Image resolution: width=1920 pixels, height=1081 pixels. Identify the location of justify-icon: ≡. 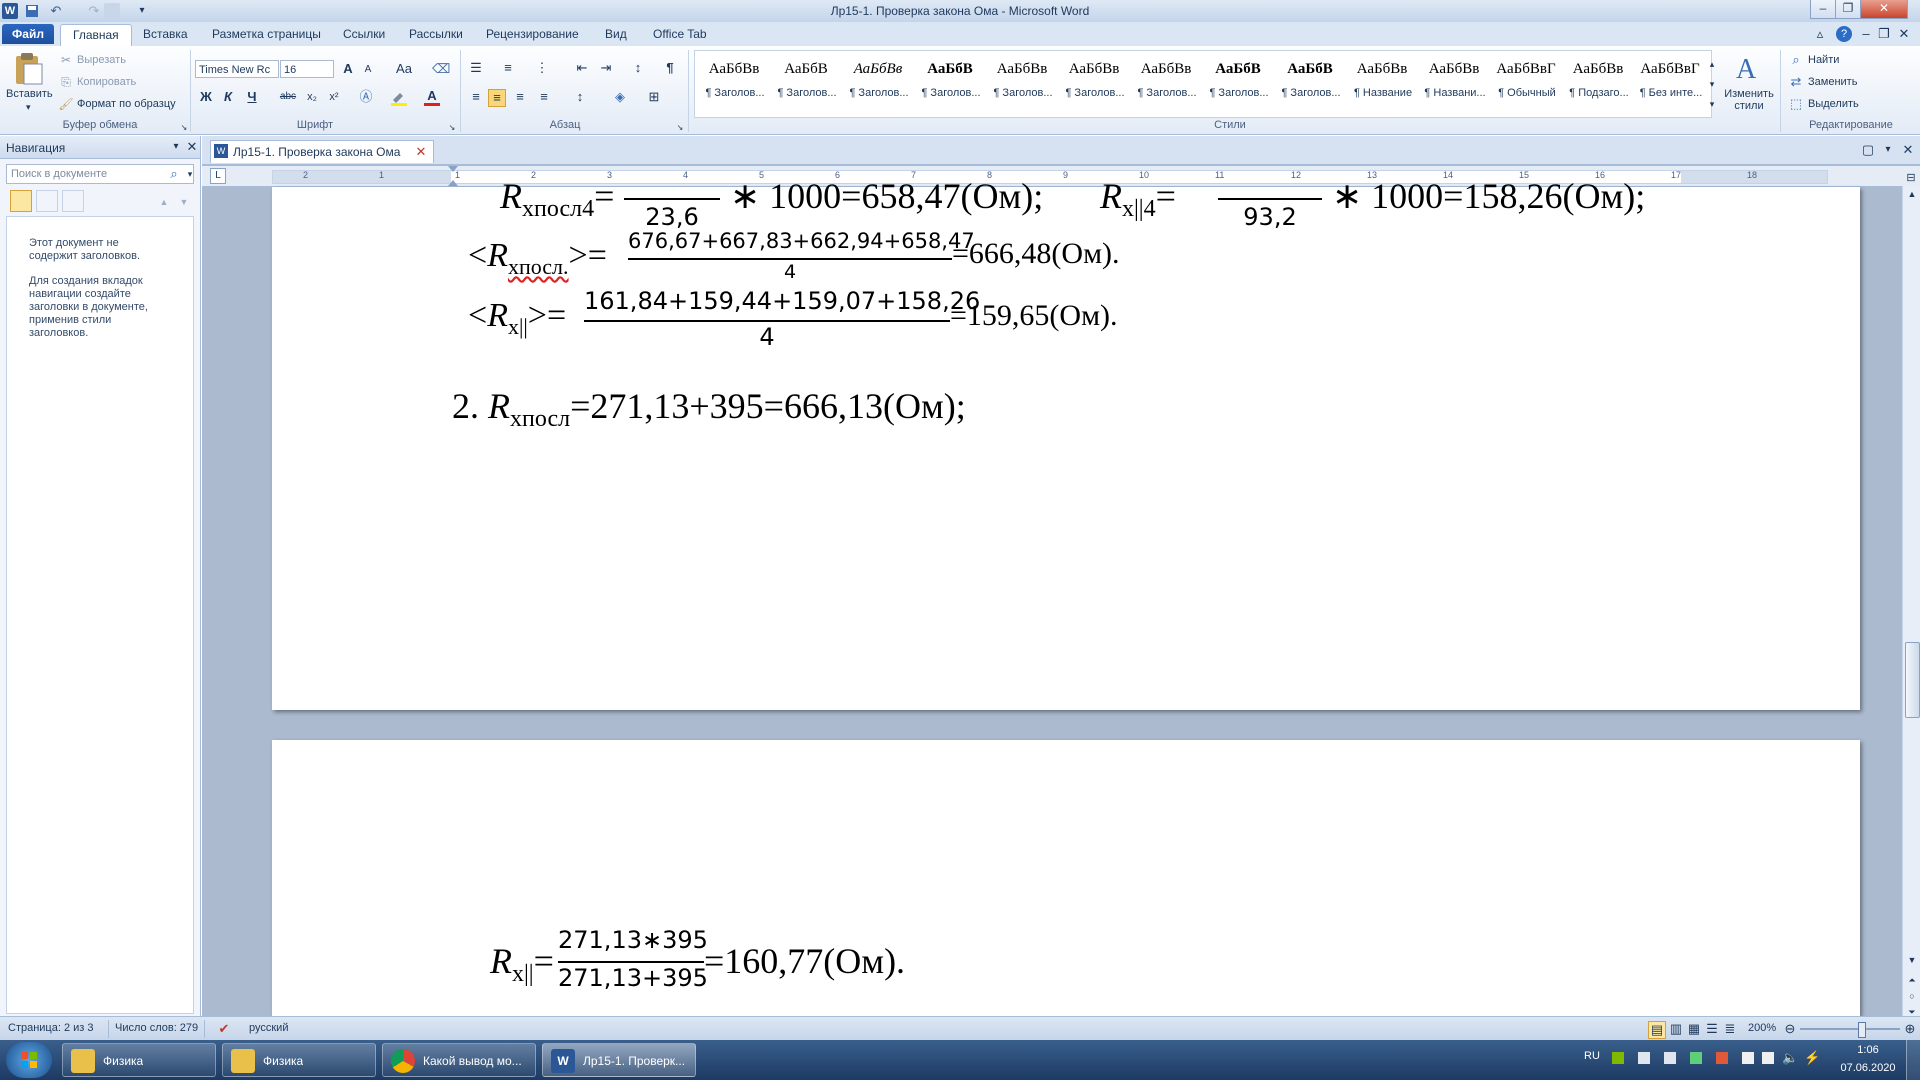
(544, 97).